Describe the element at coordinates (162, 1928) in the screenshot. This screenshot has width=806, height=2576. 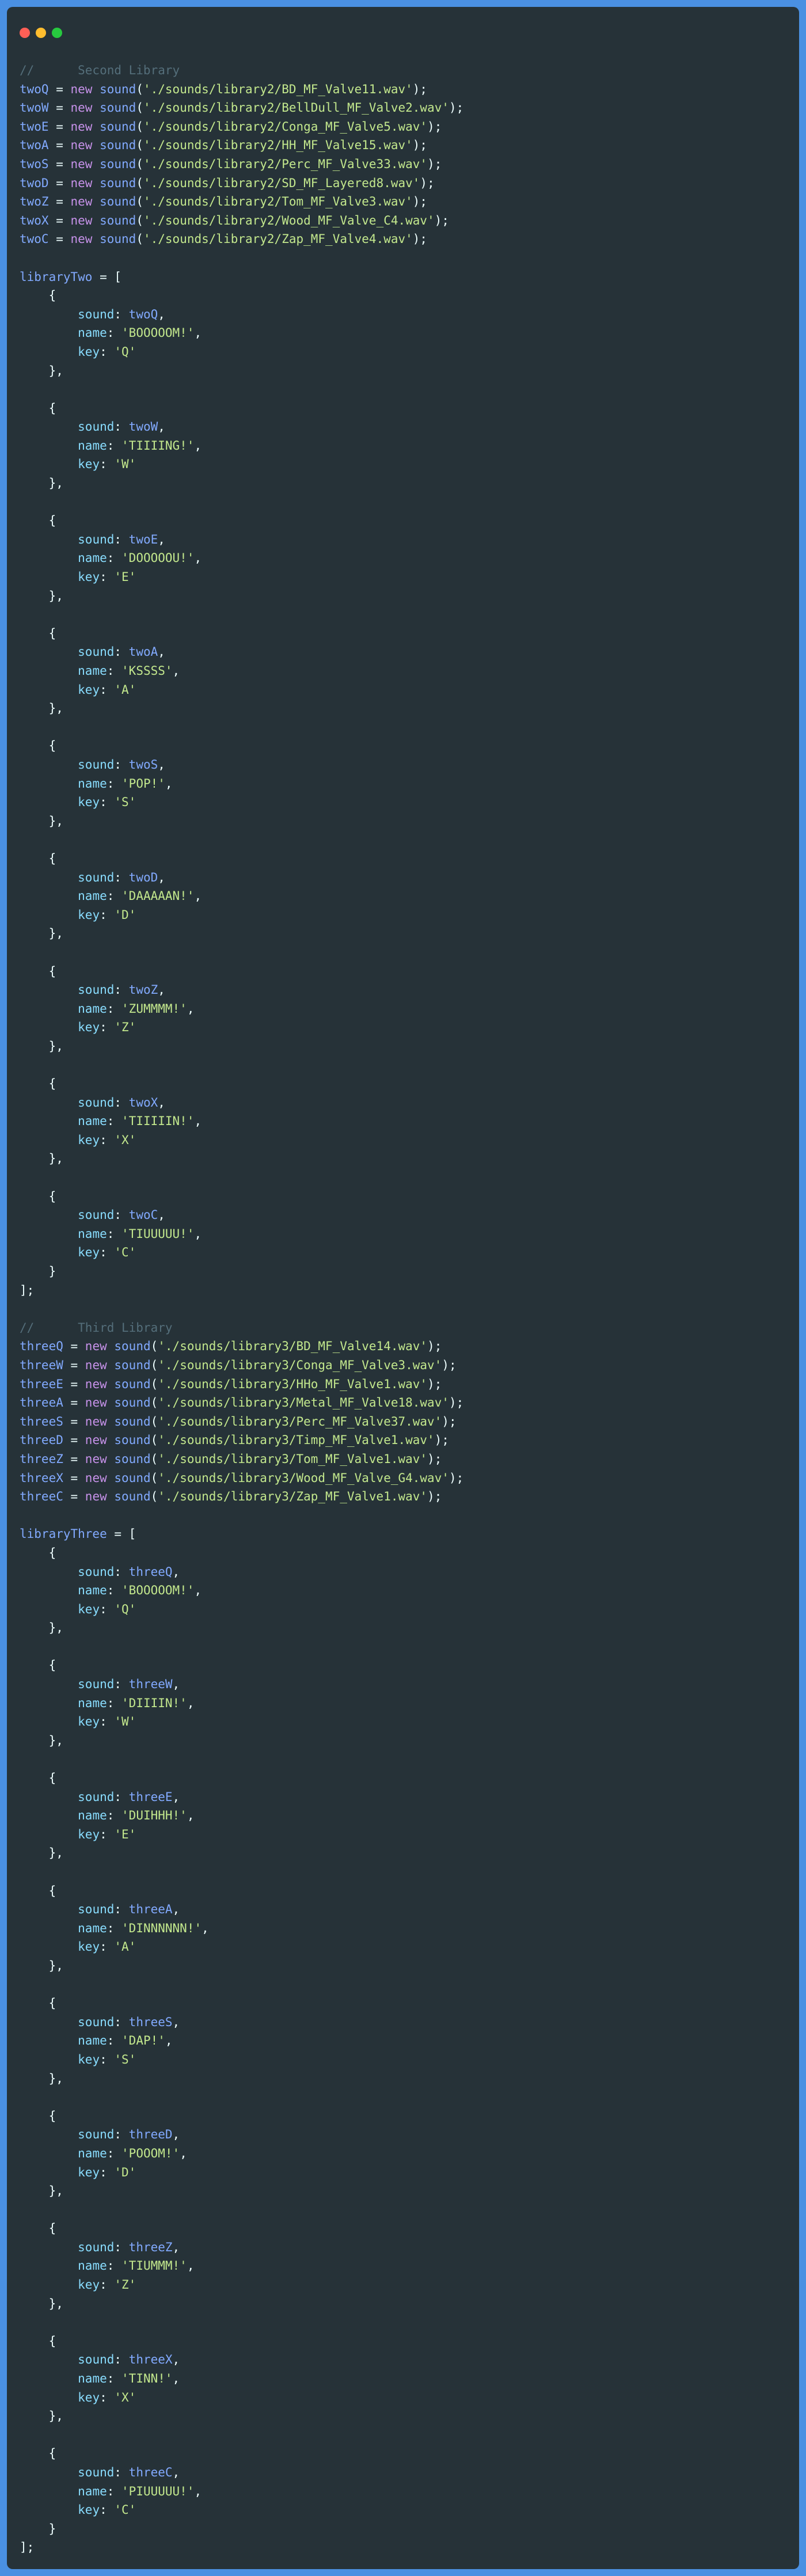
I see `code-token-string: 'DINNNNNN!'` at that location.